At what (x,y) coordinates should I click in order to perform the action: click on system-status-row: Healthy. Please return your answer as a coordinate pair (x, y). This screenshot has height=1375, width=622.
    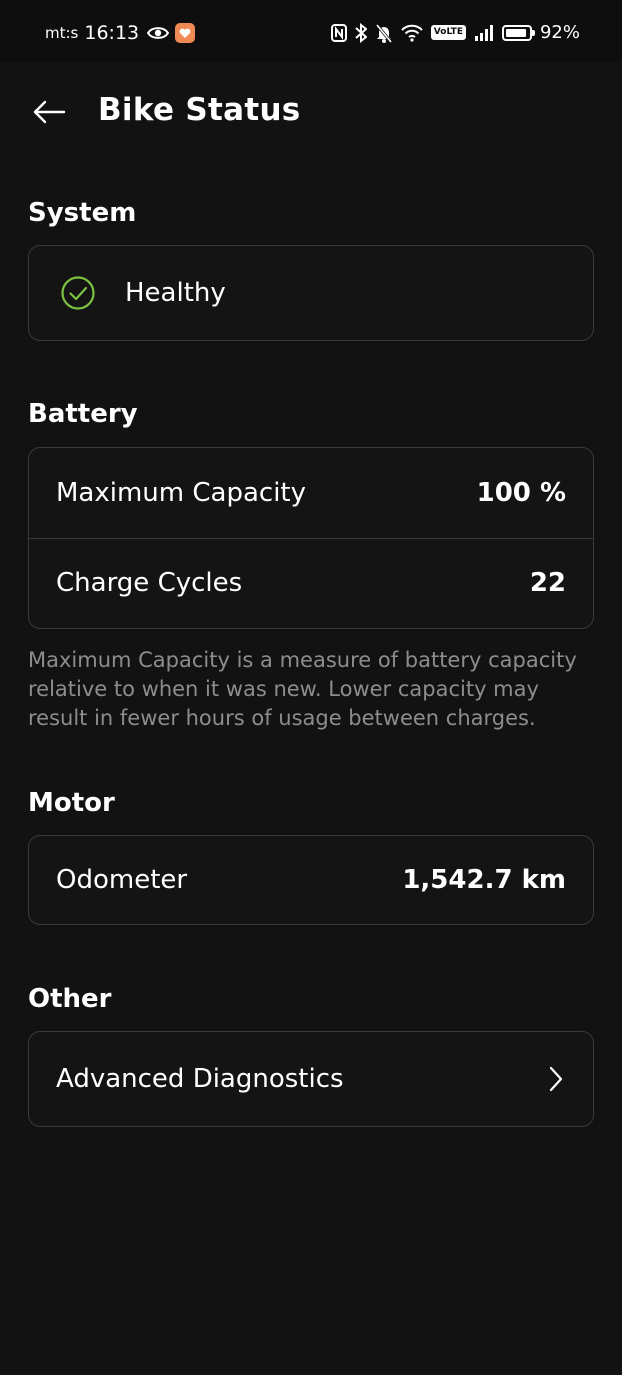
    Looking at the image, I should click on (311, 292).